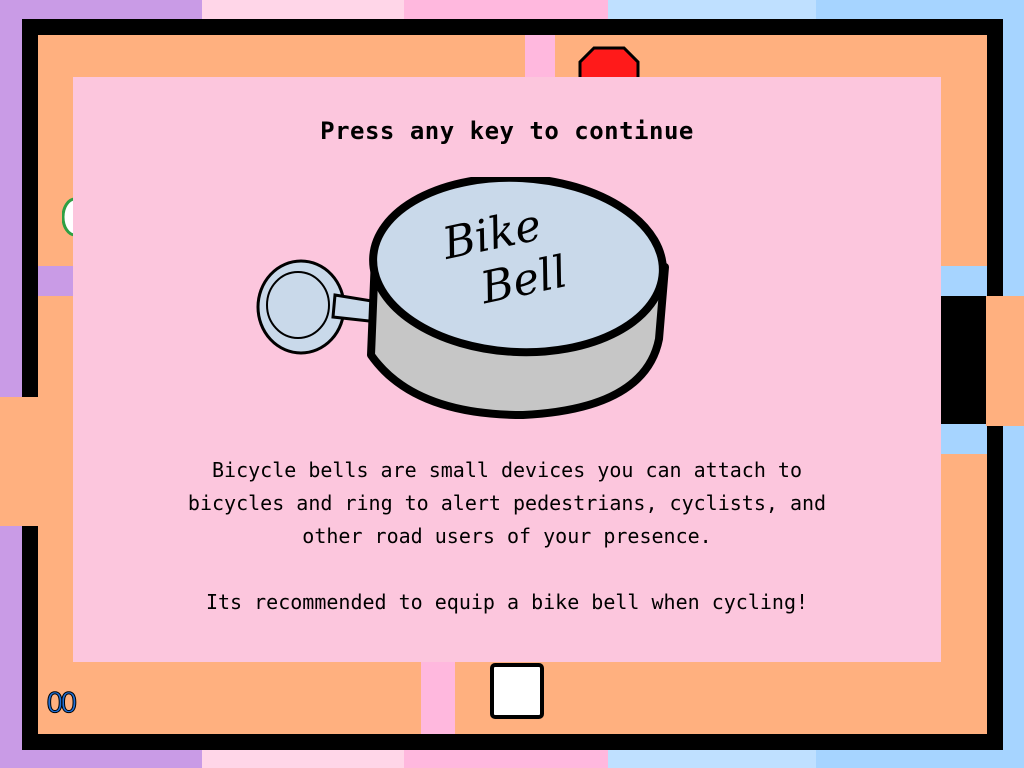  I want to click on corridor-bottom, so click(438, 696).